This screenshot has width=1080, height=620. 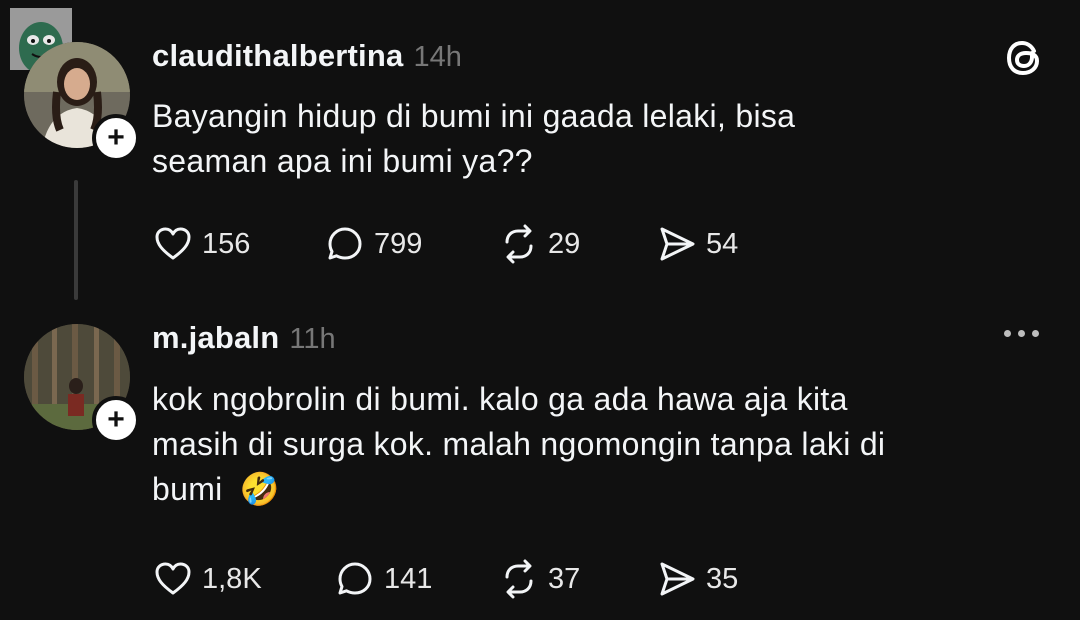 What do you see at coordinates (592, 489) in the screenshot?
I see `post-text-line-last: bumi 🤣` at bounding box center [592, 489].